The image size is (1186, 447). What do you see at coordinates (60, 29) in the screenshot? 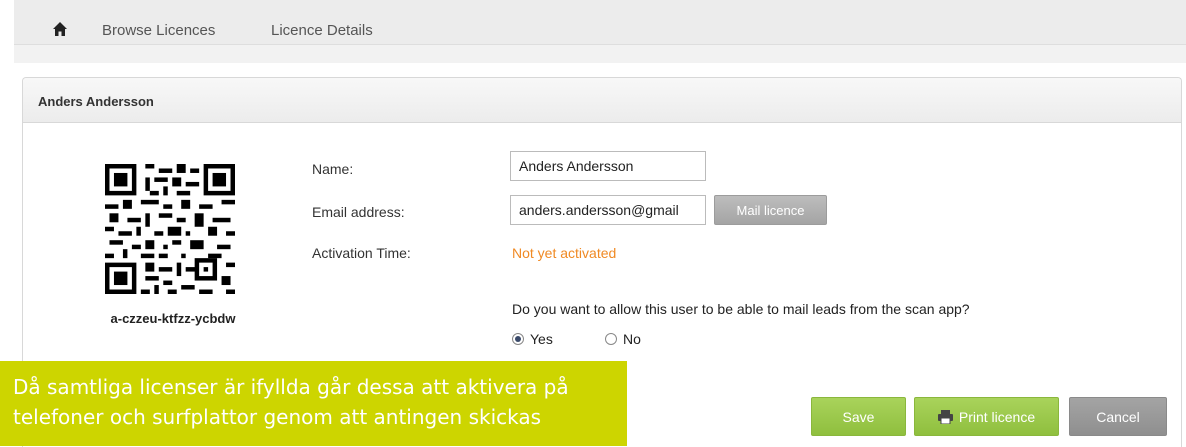
I see `home-icon` at bounding box center [60, 29].